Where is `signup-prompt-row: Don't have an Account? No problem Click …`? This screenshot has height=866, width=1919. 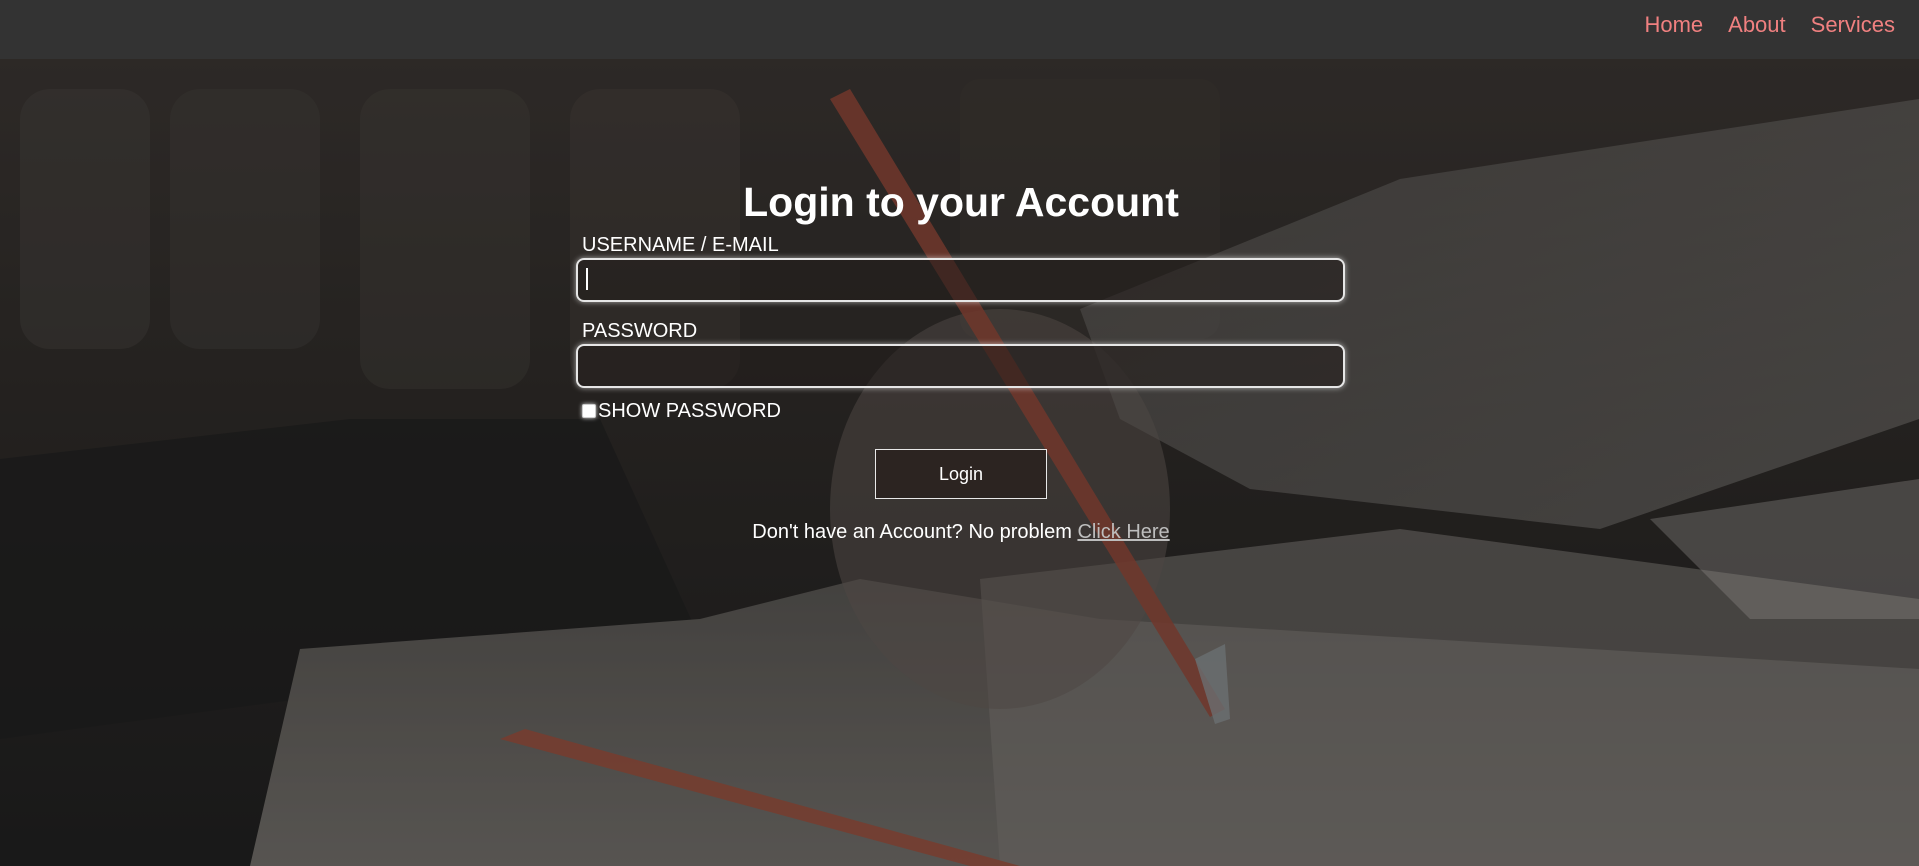 signup-prompt-row: Don't have an Account? No problem Click … is located at coordinates (961, 532).